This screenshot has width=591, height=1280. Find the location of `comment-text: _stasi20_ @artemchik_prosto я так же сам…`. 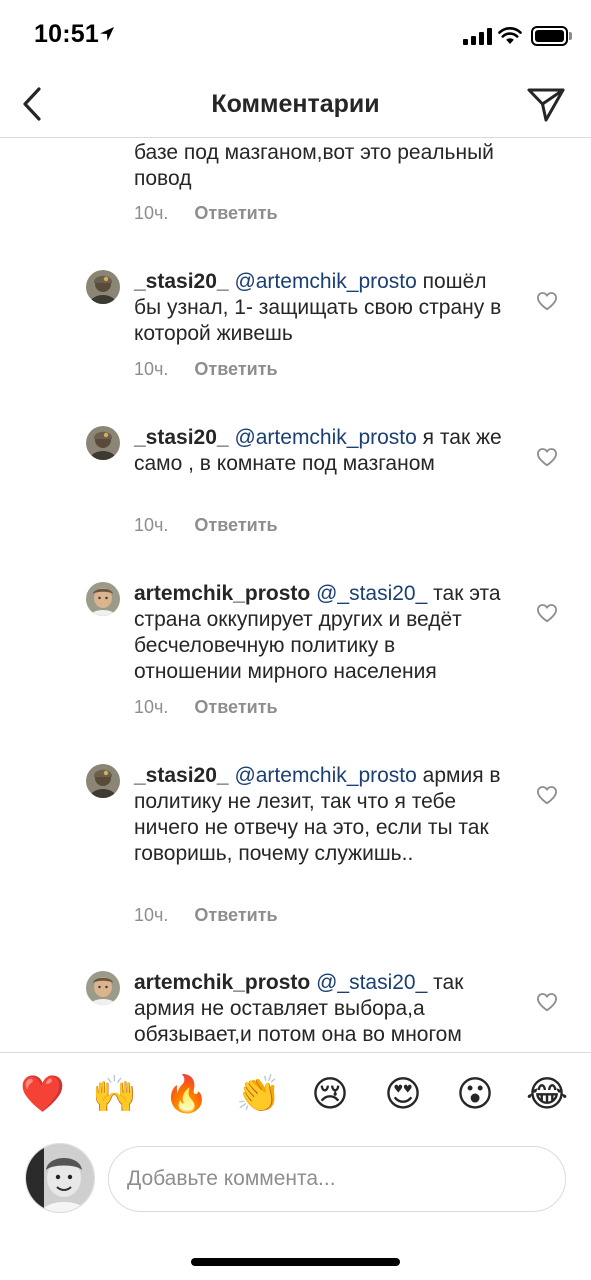

comment-text: _stasi20_ @artemchik_prosto я так же сам… is located at coordinates (318, 450).